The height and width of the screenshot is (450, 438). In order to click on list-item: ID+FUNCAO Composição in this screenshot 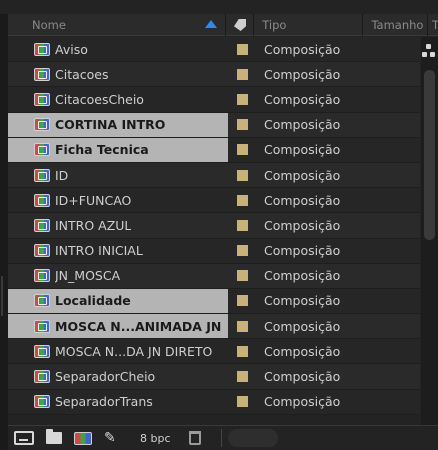, I will do `click(214, 201)`.